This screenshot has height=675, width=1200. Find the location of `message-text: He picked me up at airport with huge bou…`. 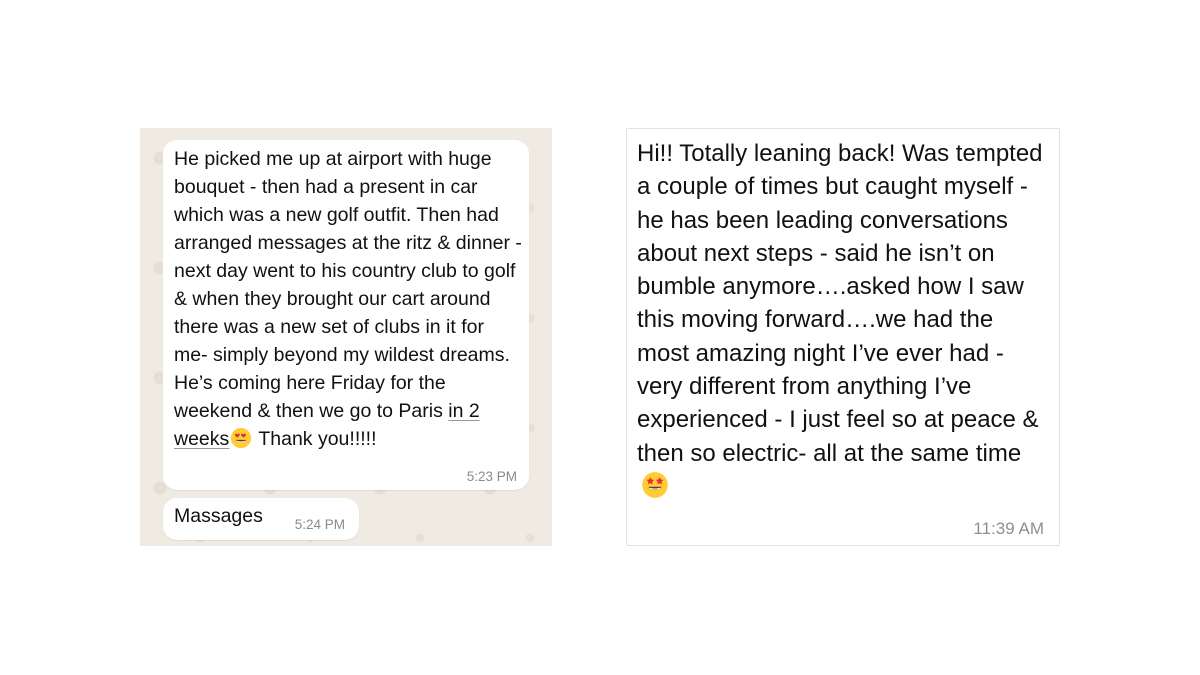

message-text: He picked me up at airport with huge bou… is located at coordinates (348, 299).